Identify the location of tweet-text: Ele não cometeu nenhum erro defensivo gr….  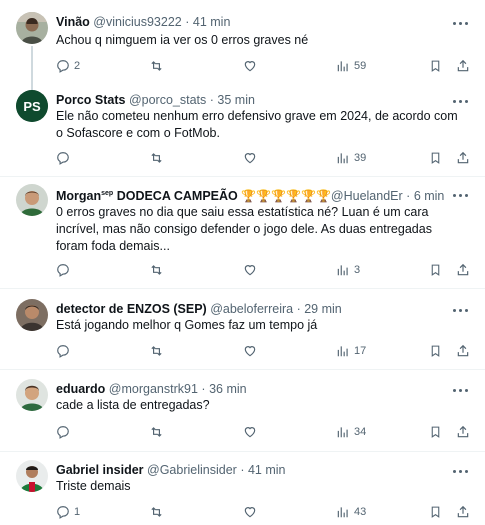
(257, 124).